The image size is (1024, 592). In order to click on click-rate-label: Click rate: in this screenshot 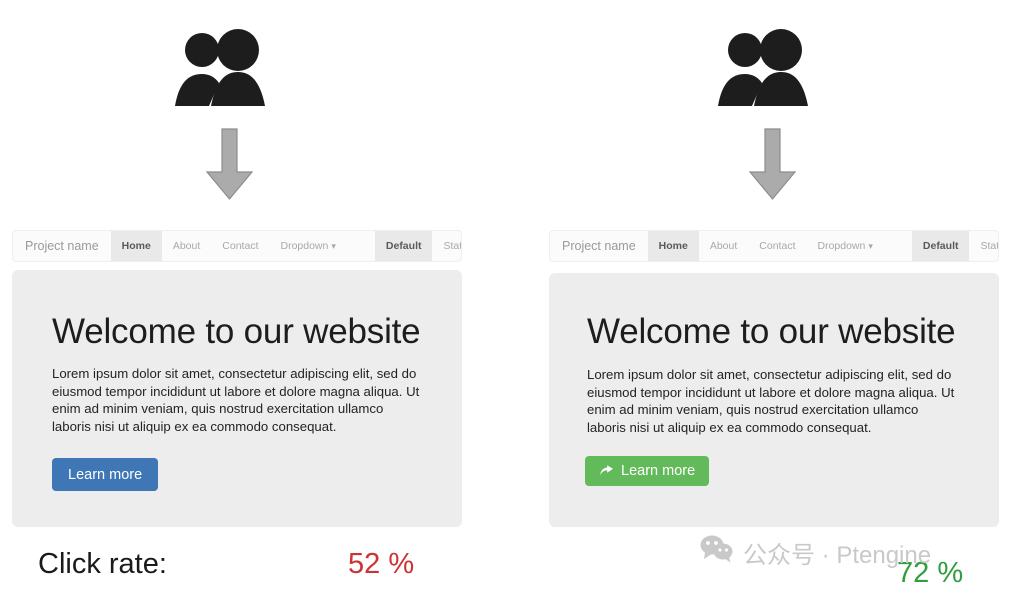, I will do `click(102, 564)`.